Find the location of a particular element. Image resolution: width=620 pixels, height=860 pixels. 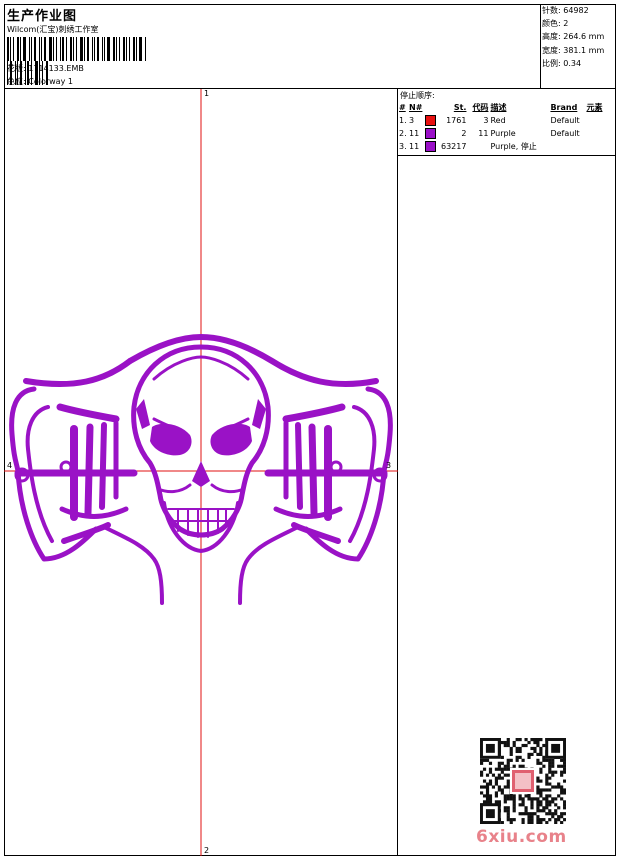

row-stitches: 2 is located at coordinates (464, 133).